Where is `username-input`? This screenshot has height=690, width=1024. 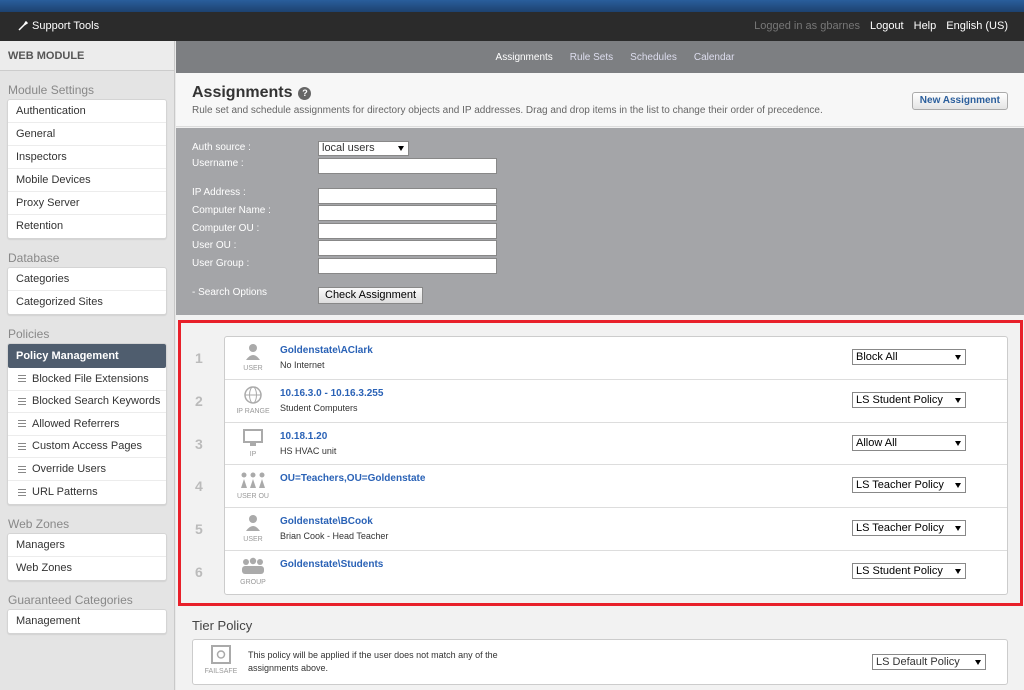 username-input is located at coordinates (407, 166).